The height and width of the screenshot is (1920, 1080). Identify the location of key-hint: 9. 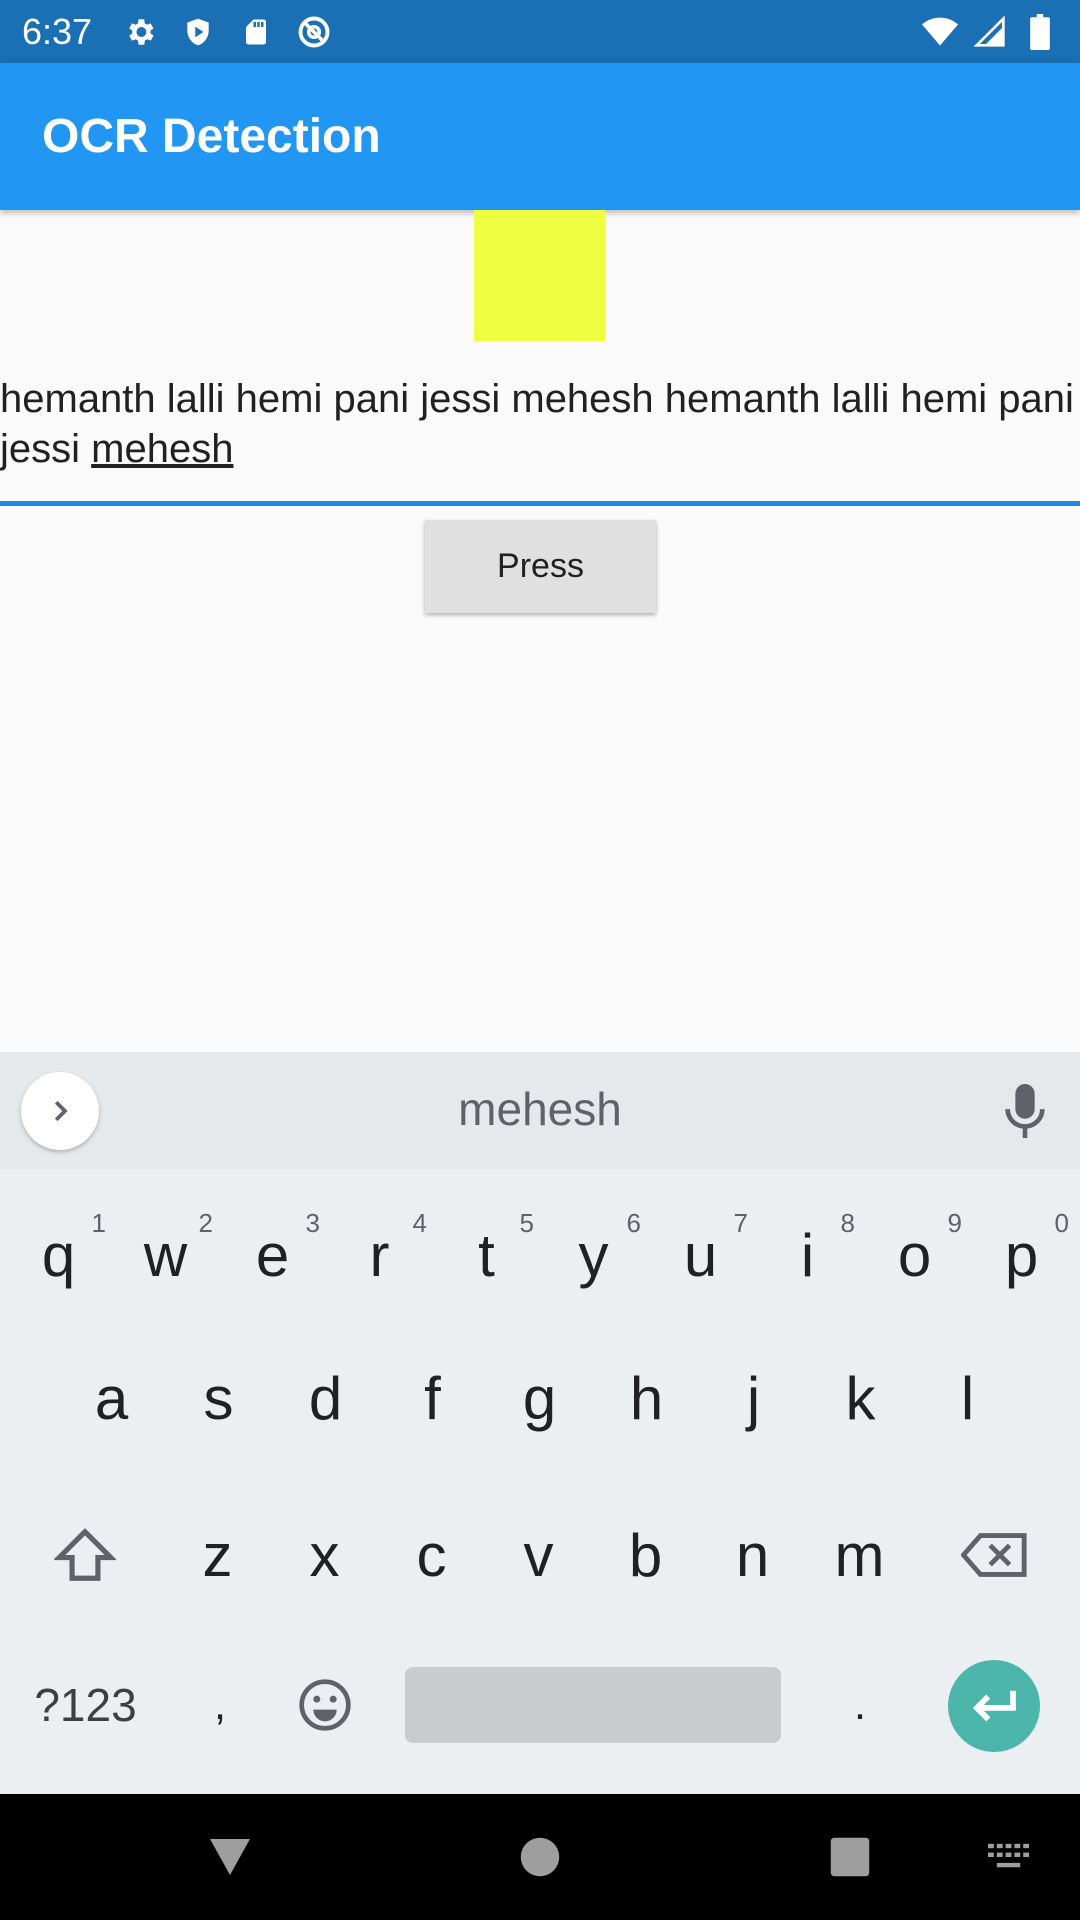
(954, 1223).